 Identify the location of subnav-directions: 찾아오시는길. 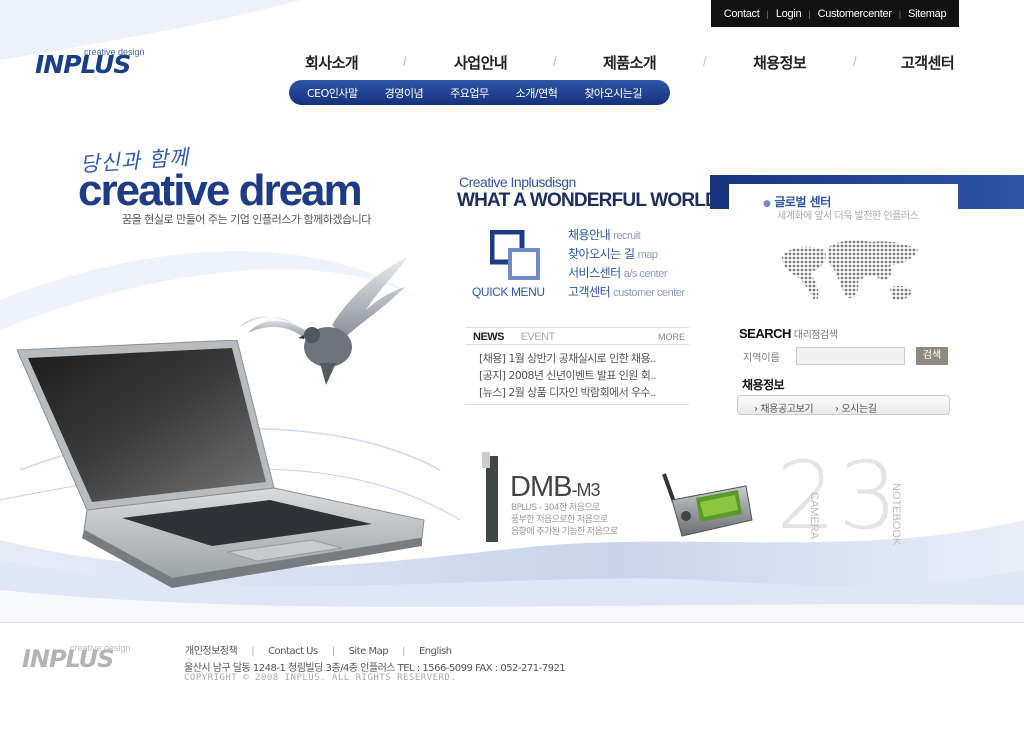
(613, 93).